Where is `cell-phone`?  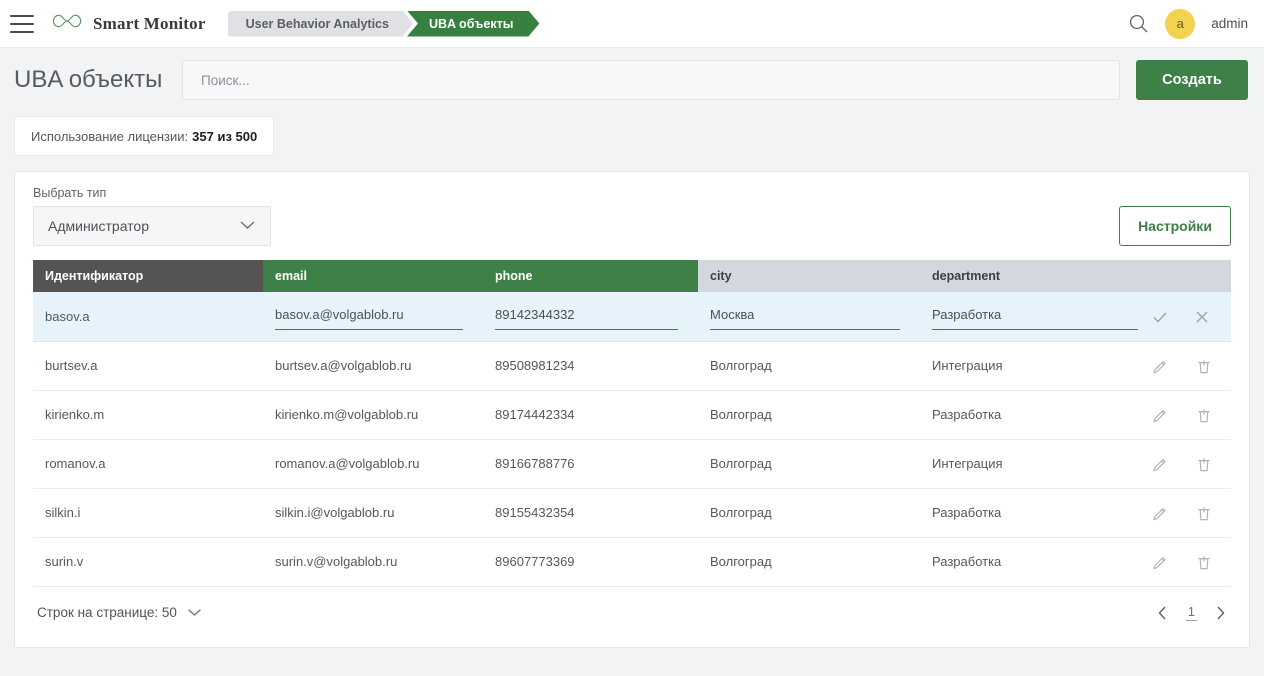 cell-phone is located at coordinates (590, 317).